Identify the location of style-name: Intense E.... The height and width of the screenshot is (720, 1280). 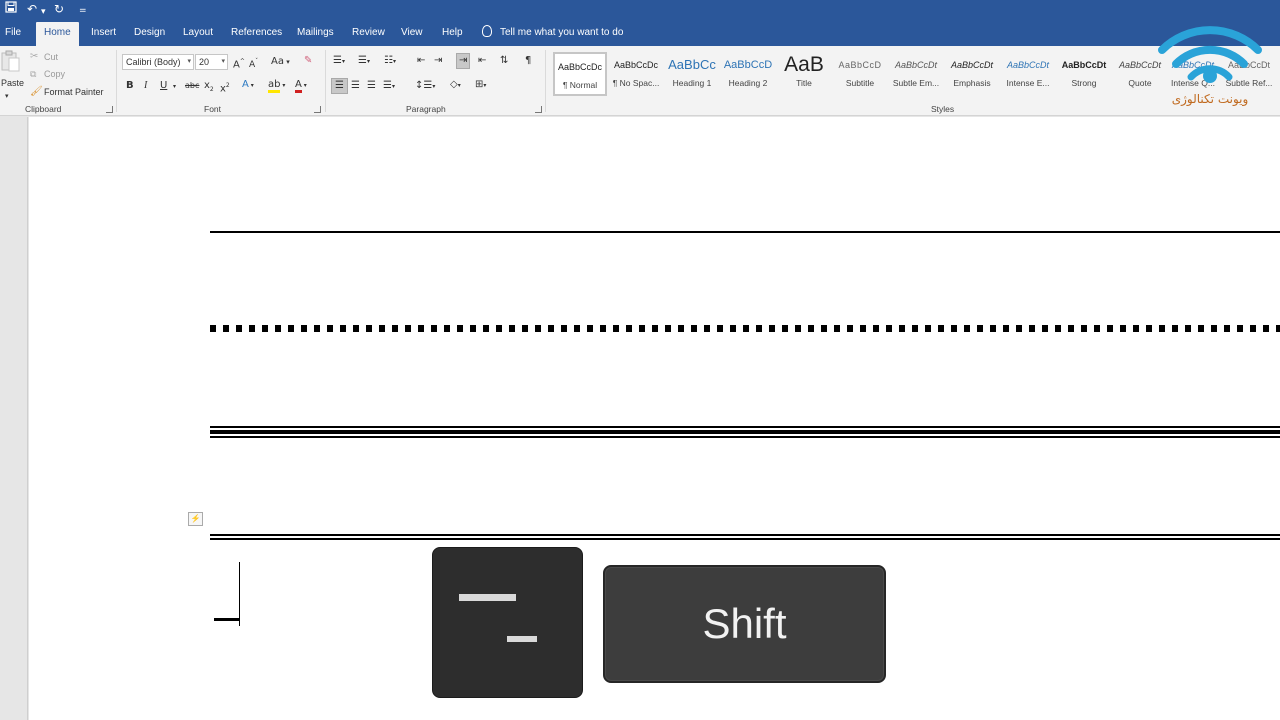
(1028, 83).